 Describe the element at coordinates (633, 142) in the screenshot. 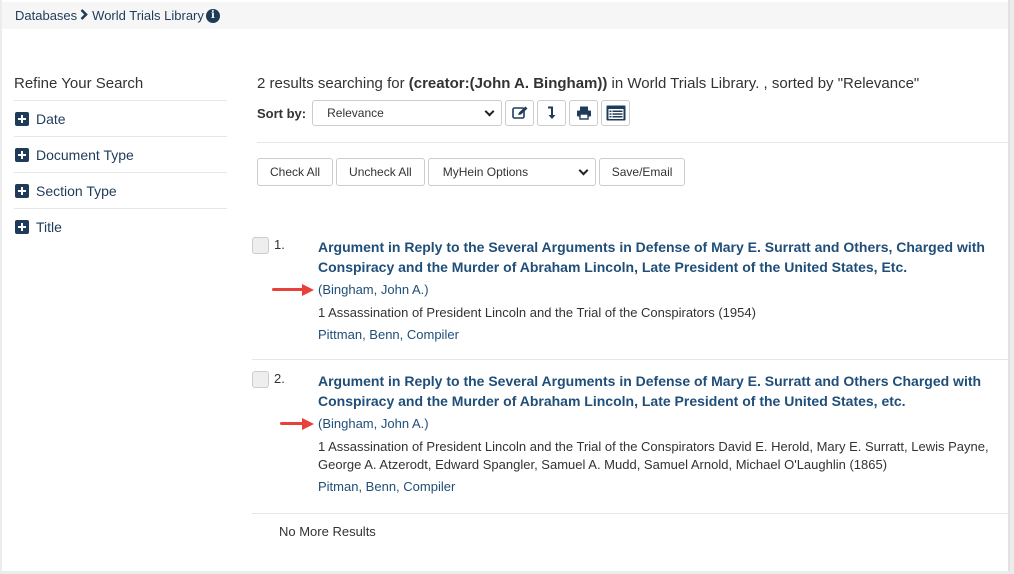

I see `divider` at that location.